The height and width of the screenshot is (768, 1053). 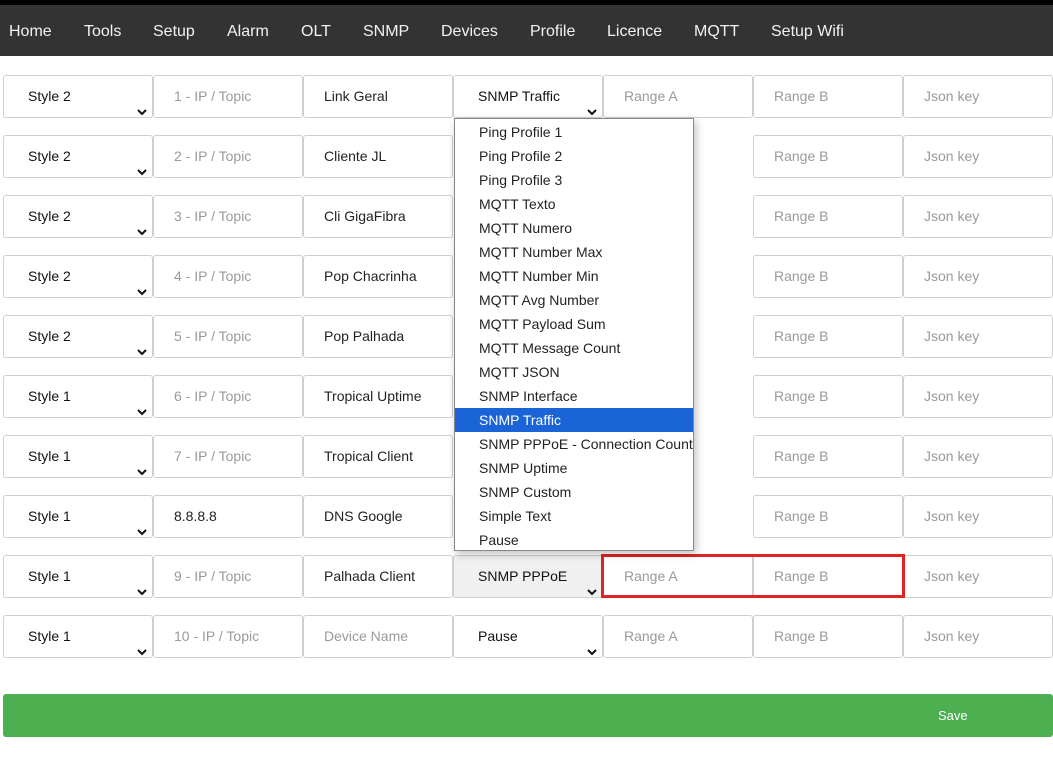 What do you see at coordinates (574, 444) in the screenshot?
I see `dropdown-option: SNMP PPPoE - Connection Count` at bounding box center [574, 444].